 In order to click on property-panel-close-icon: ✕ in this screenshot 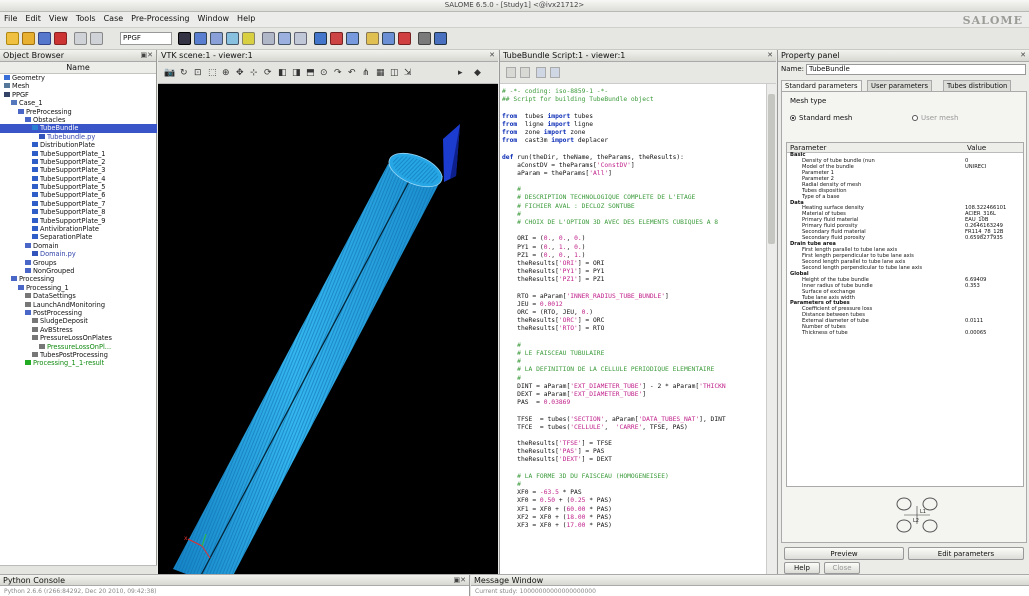, I will do `click(1023, 55)`.